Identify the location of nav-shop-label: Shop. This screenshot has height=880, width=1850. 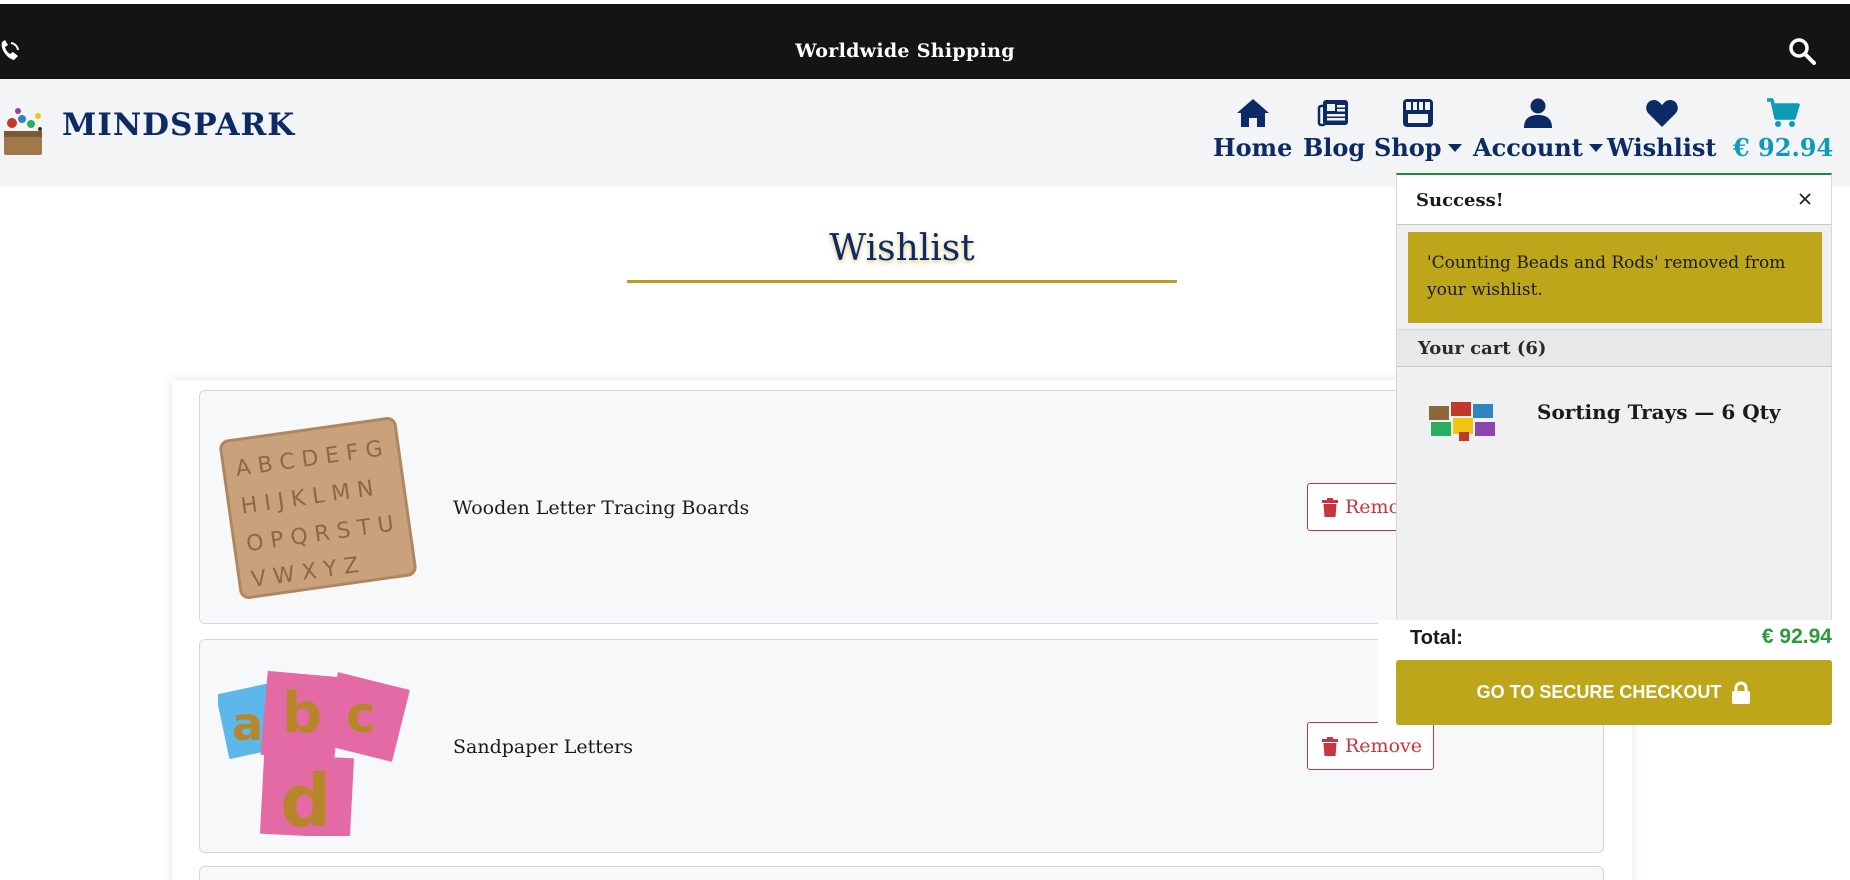
(1418, 147).